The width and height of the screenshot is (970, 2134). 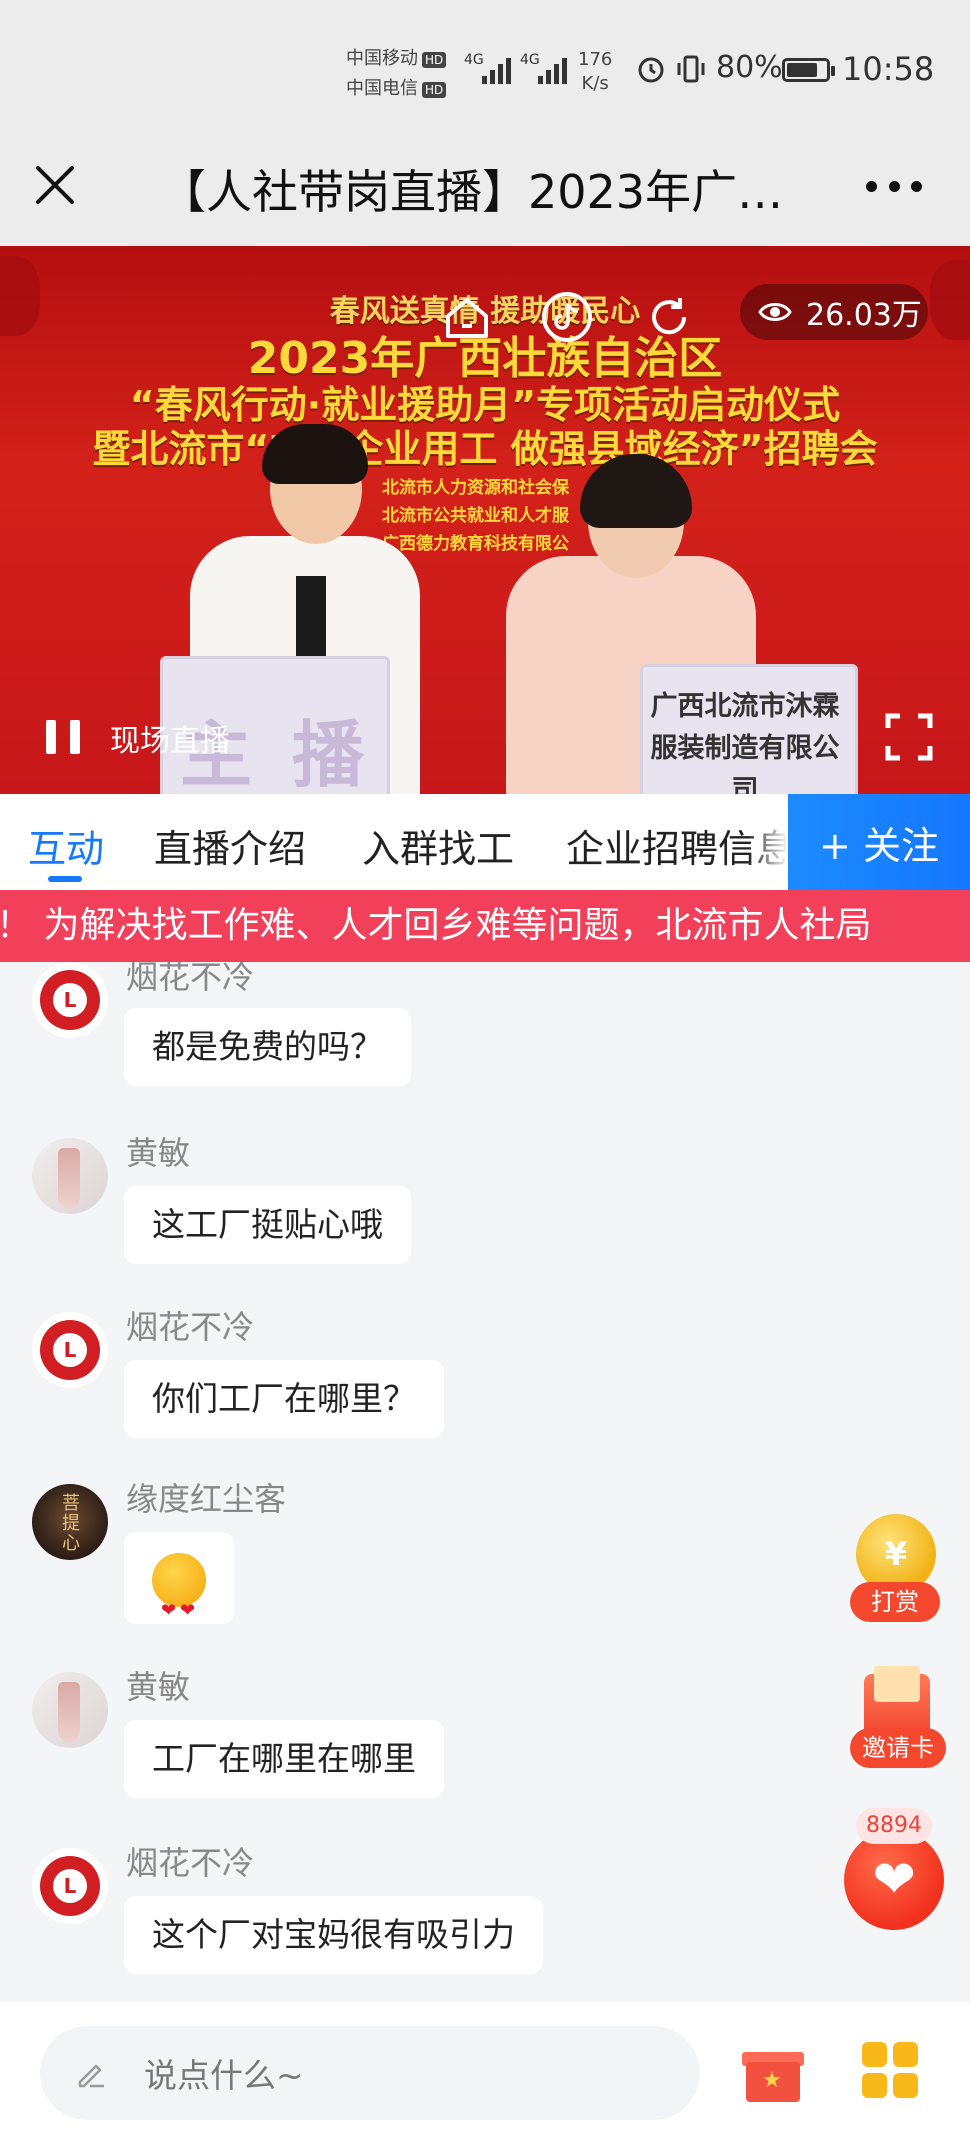 What do you see at coordinates (475, 488) in the screenshot?
I see `organizer: 北流市人力资源和社会保` at bounding box center [475, 488].